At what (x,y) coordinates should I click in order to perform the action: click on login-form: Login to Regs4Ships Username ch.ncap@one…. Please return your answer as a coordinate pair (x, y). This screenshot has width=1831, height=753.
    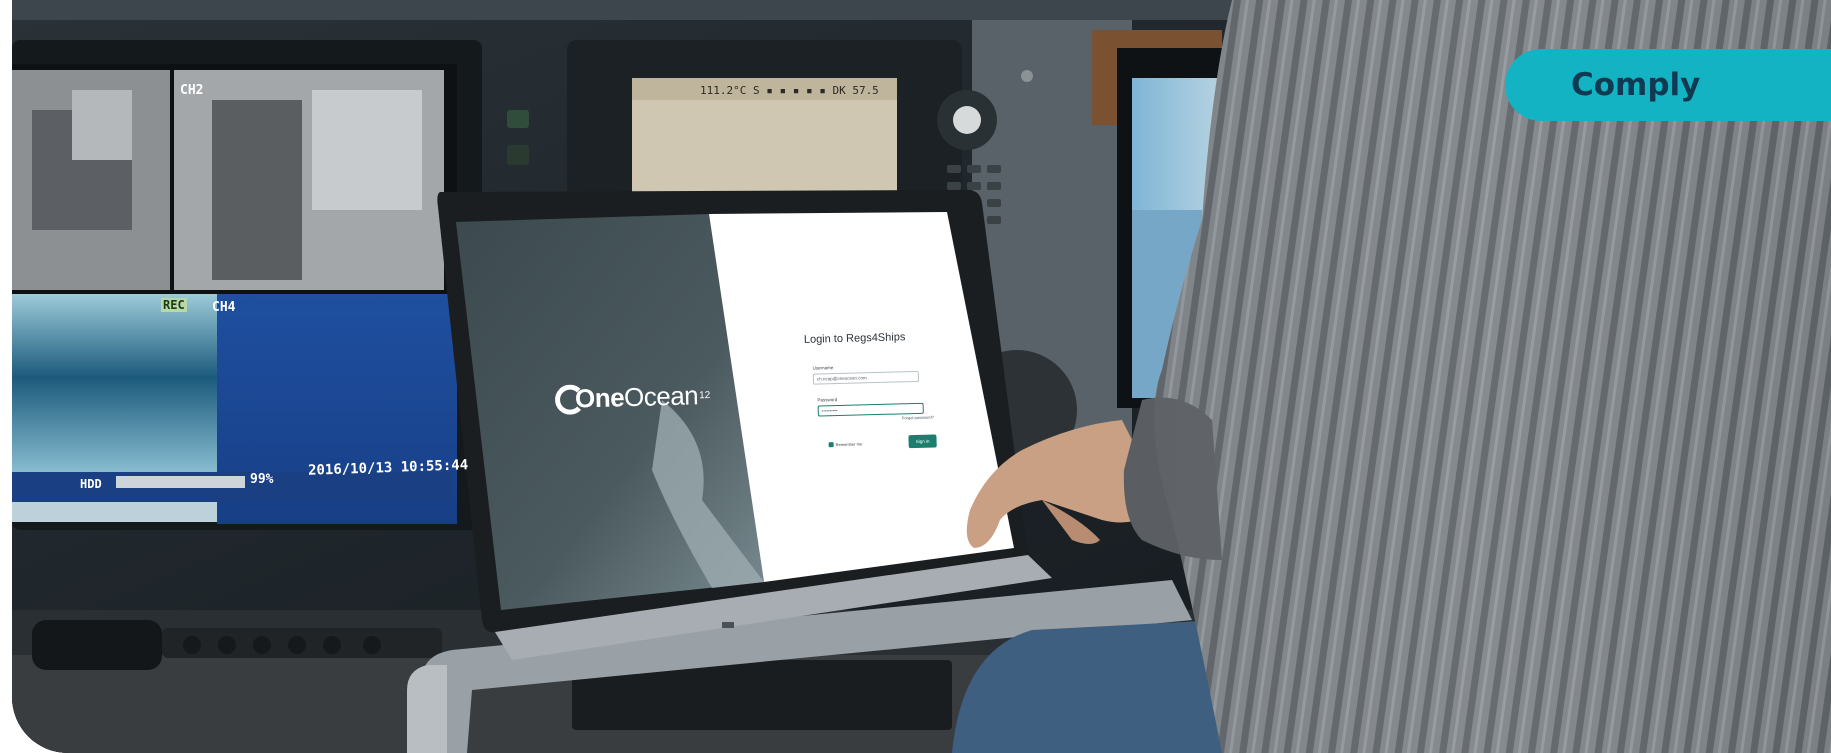
    Looking at the image, I should click on (839, 382).